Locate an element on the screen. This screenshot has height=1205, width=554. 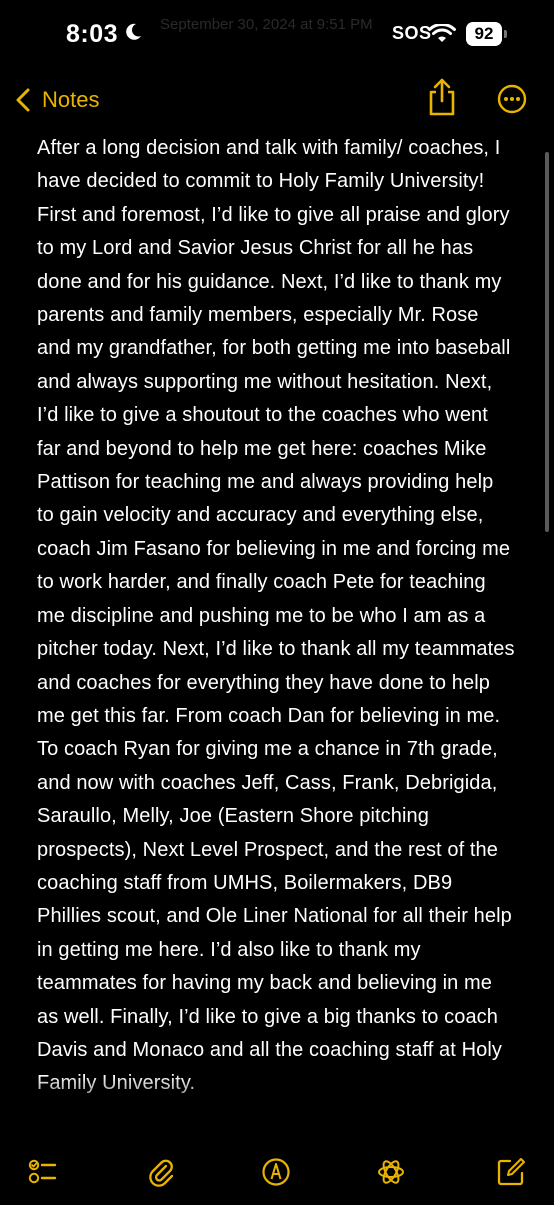
note-date-ghost: September 30, 2024 at 9:51 PM is located at coordinates (266, 24).